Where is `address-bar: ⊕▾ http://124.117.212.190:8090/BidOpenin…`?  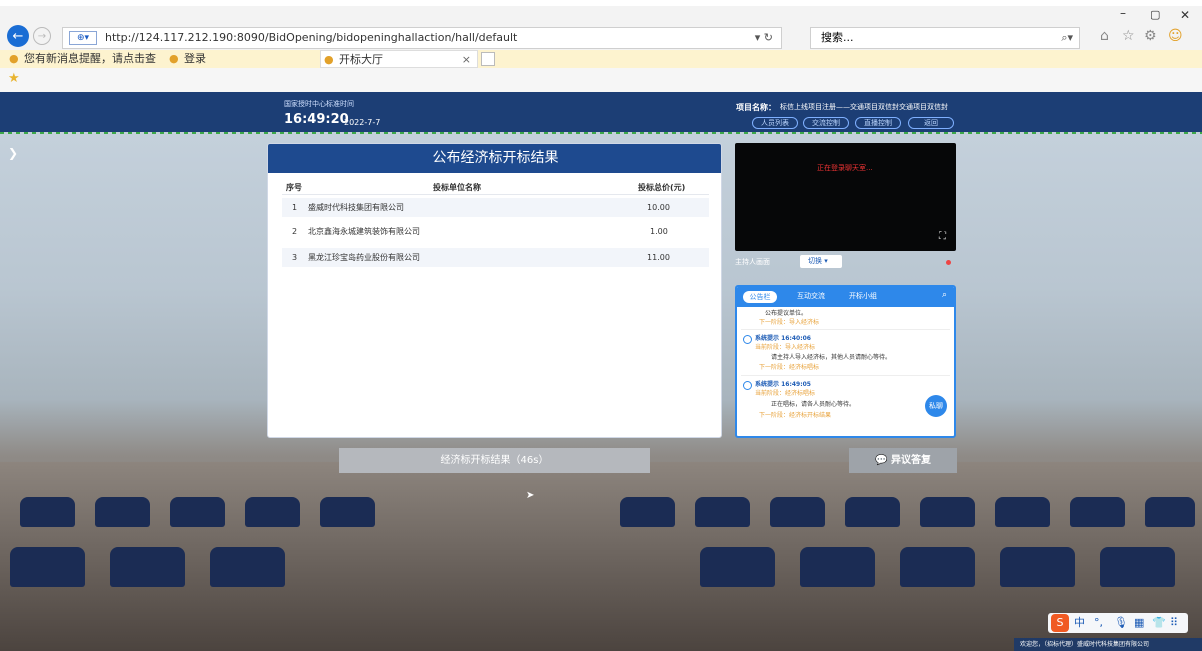
address-bar: ⊕▾ http://124.117.212.190:8090/BidOpenin… is located at coordinates (422, 38).